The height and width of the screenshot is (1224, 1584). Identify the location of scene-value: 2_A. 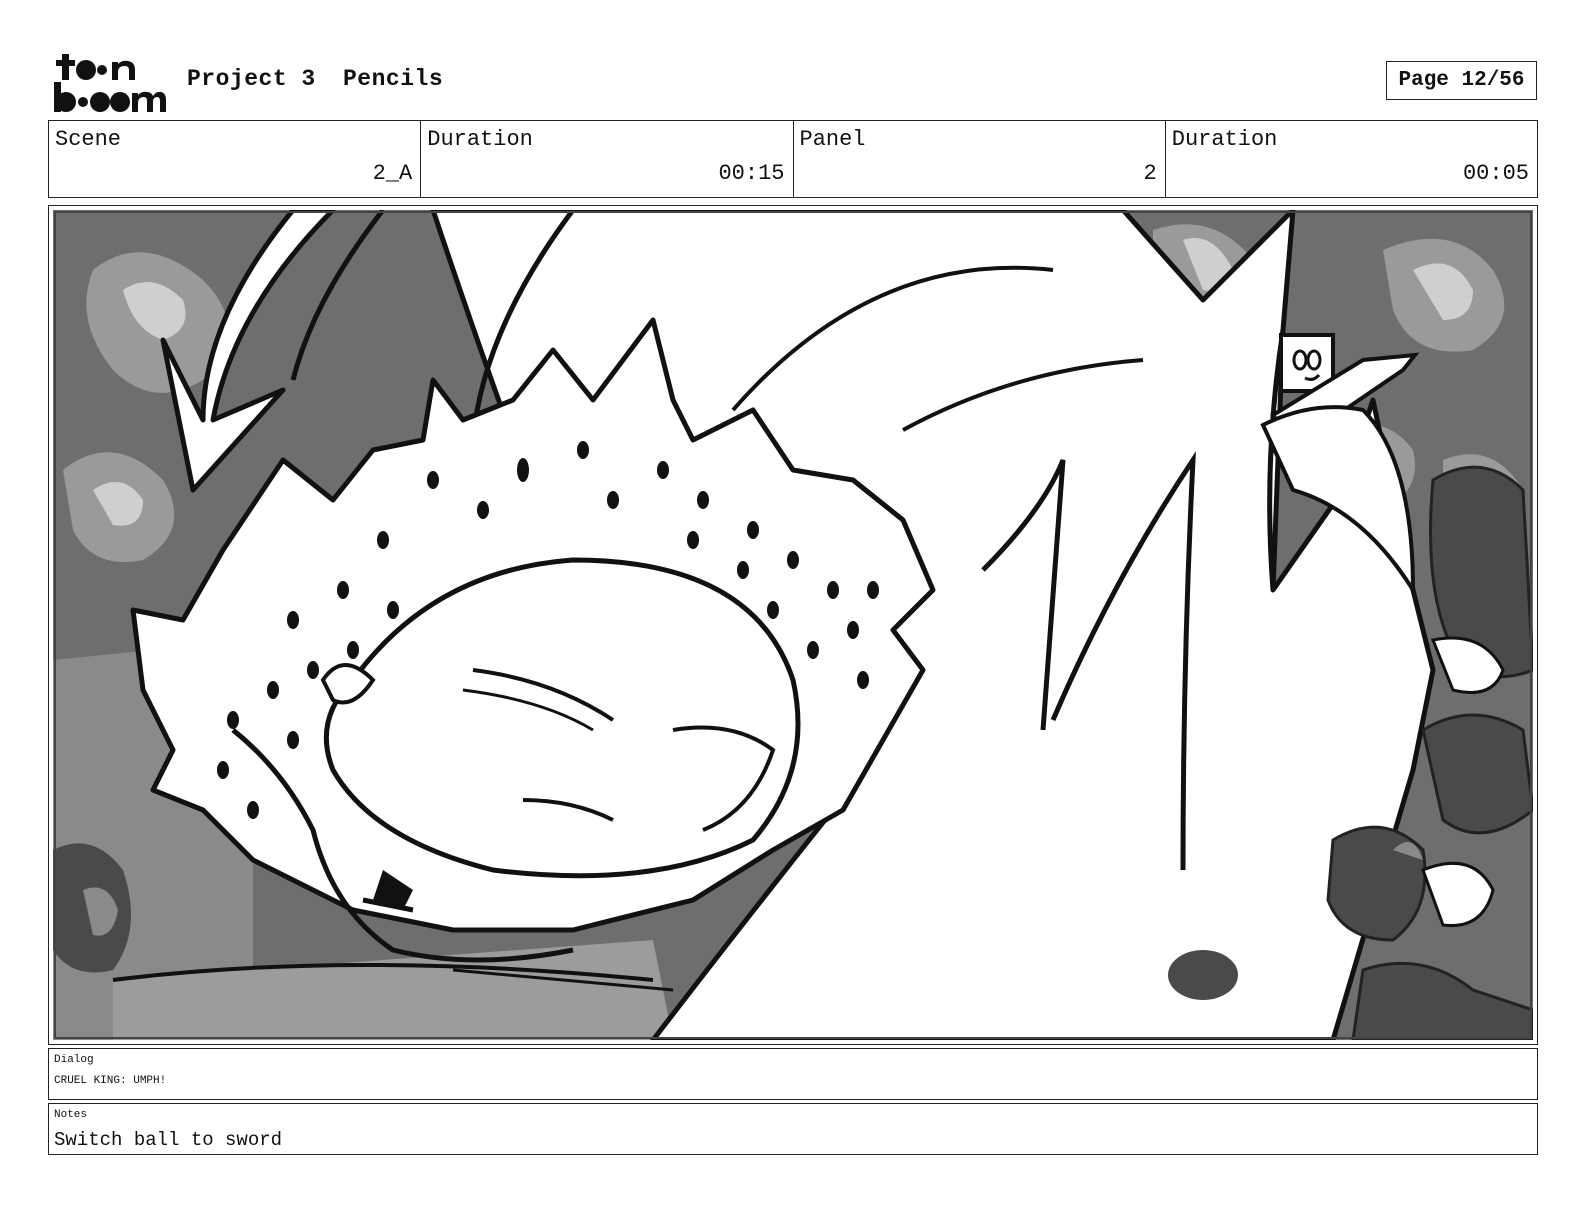
(392, 173).